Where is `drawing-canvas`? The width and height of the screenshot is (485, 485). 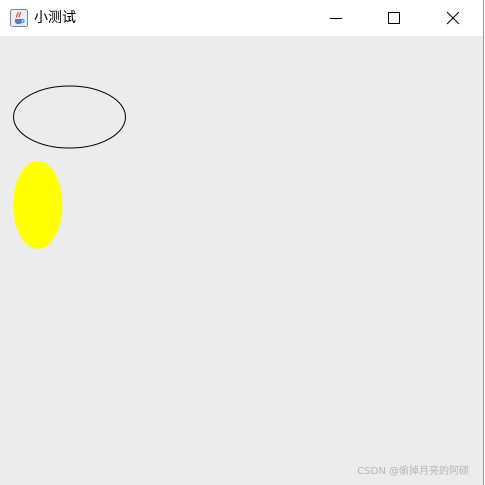 drawing-canvas is located at coordinates (69, 167).